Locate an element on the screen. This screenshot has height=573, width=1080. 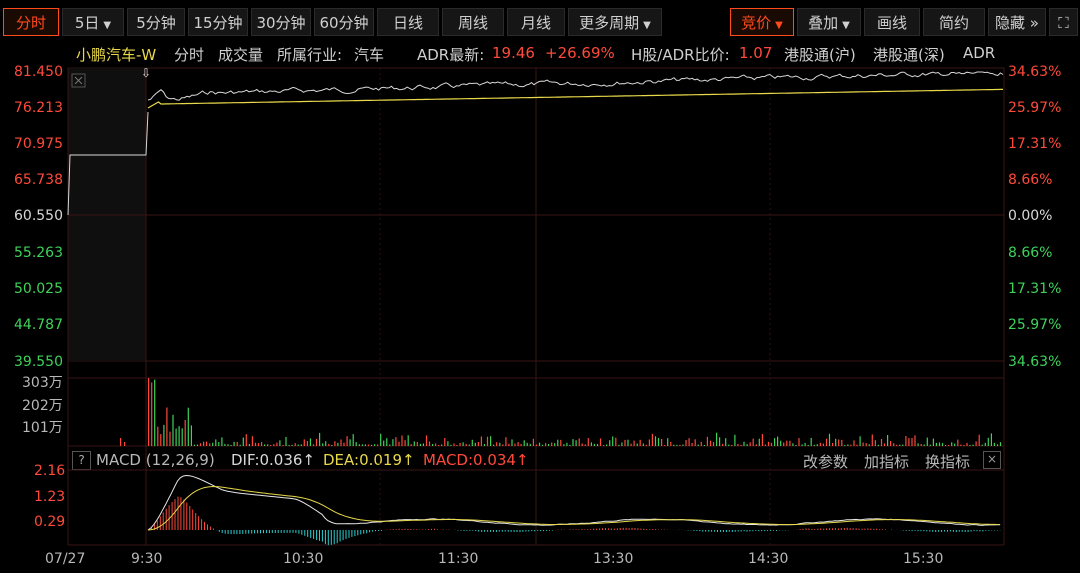
price-line is located at coordinates (575, 86).